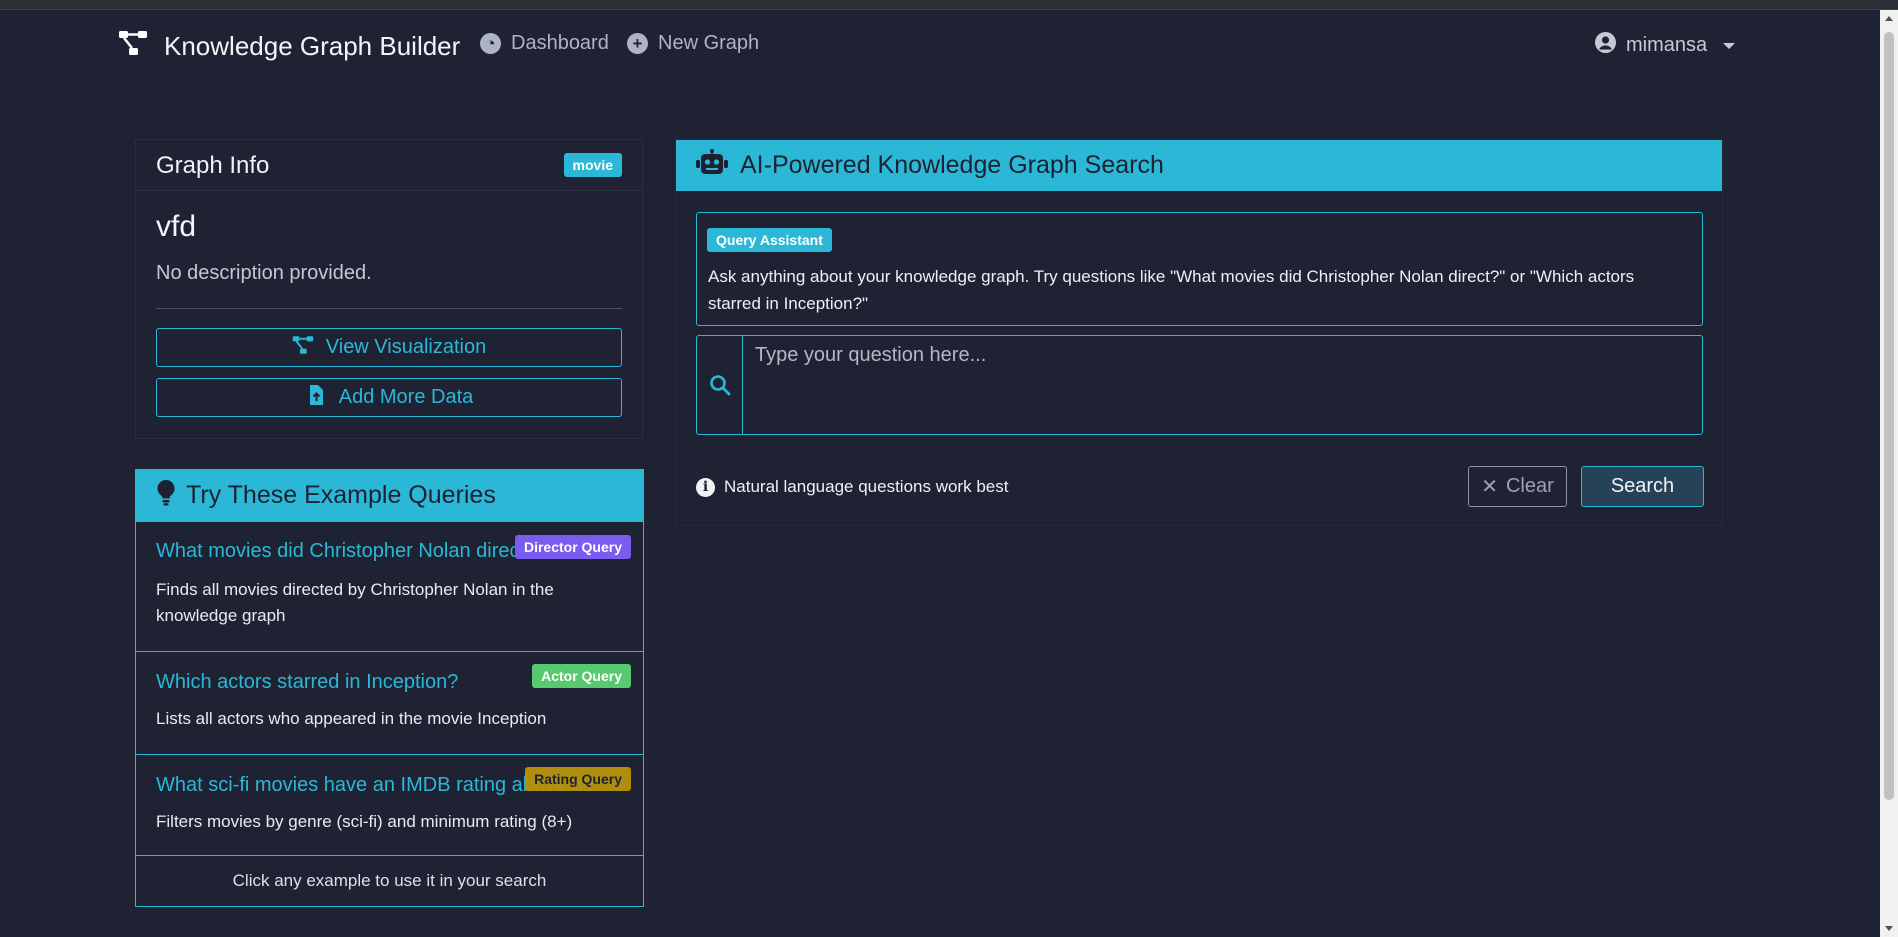 The width and height of the screenshot is (1898, 937). Describe the element at coordinates (133, 46) in the screenshot. I see `graph-logo-icon` at that location.